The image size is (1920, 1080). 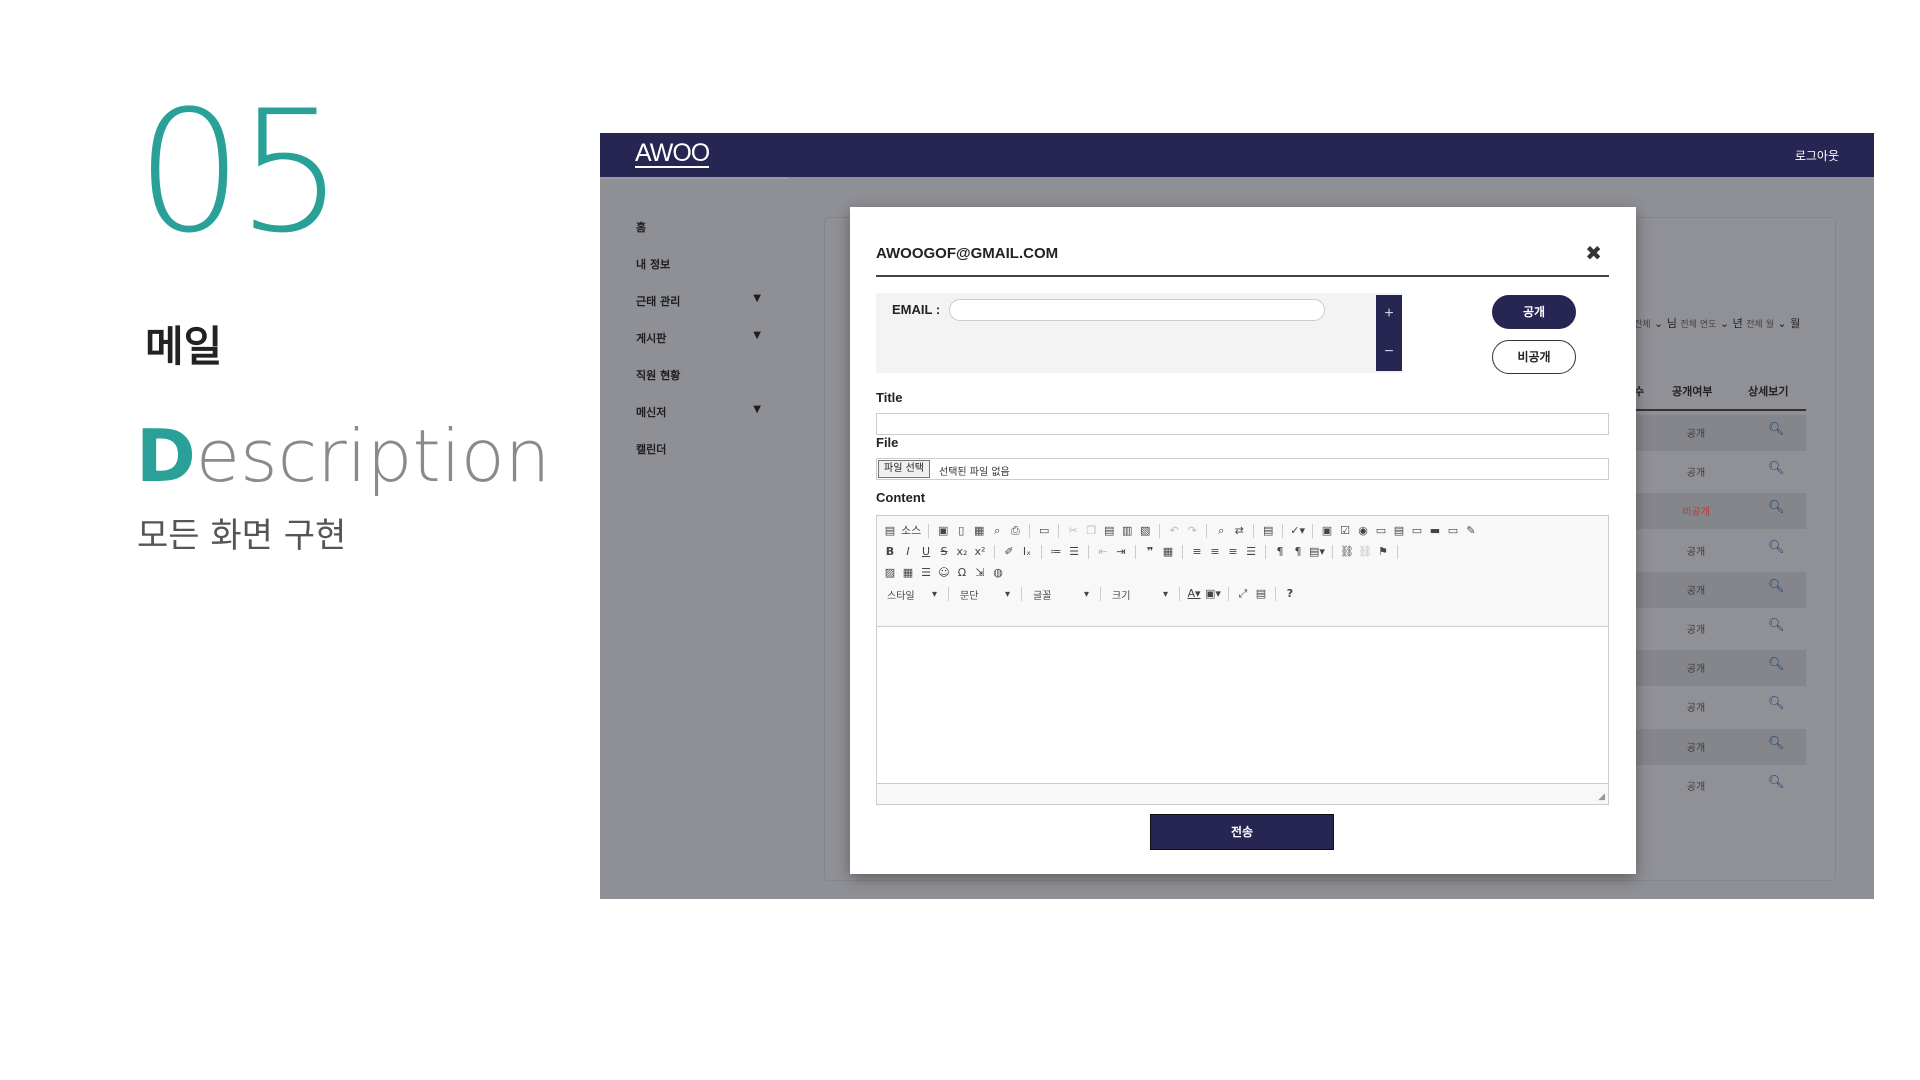 What do you see at coordinates (1251, 552) in the screenshot?
I see `justify-icon: ☰` at bounding box center [1251, 552].